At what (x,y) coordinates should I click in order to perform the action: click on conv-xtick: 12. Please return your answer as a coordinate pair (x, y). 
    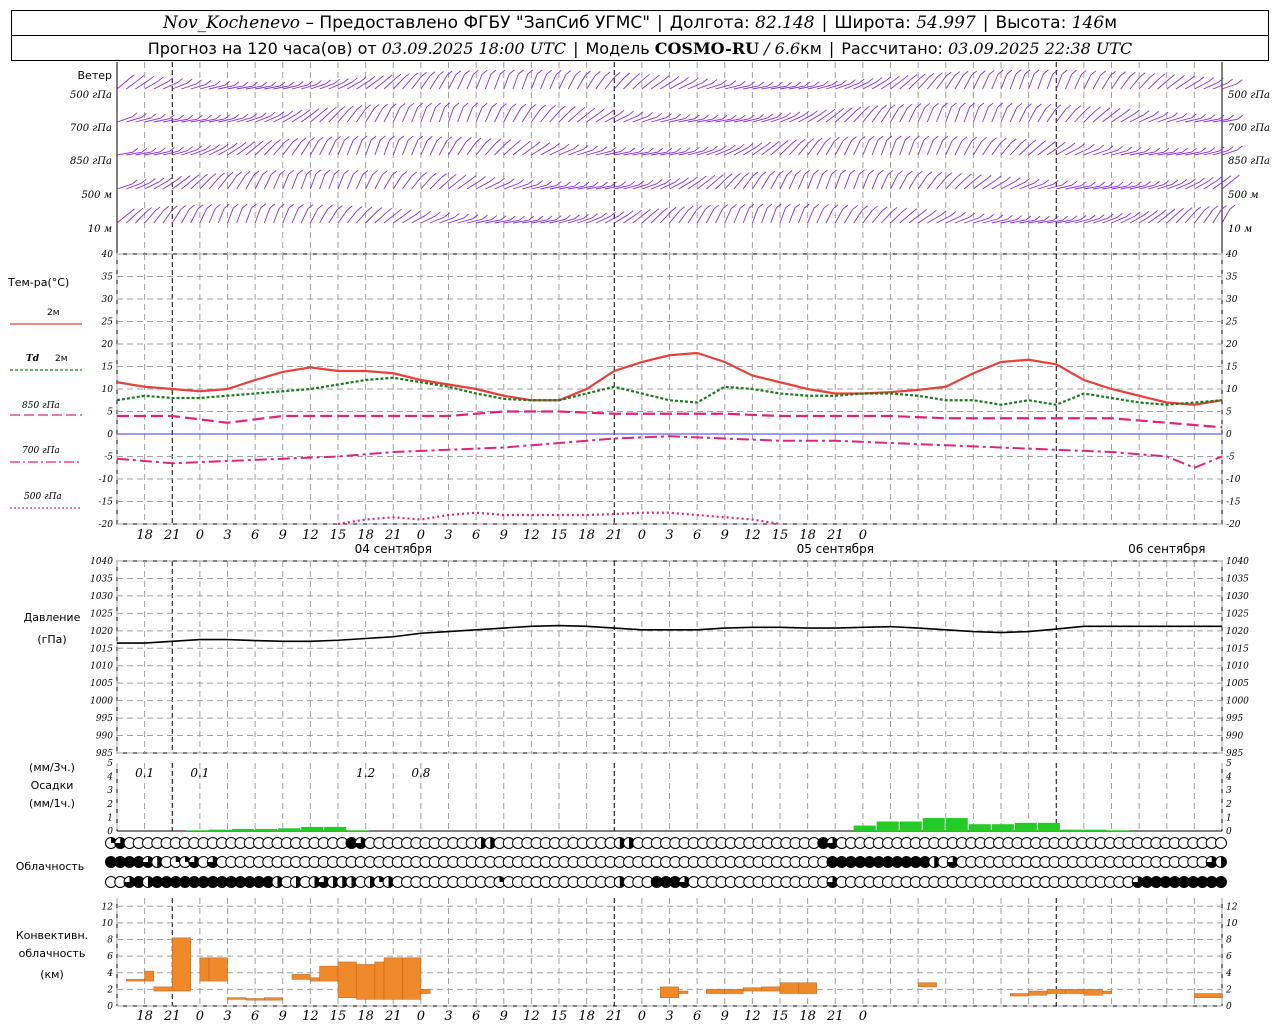
    Looking at the image, I should click on (531, 1016).